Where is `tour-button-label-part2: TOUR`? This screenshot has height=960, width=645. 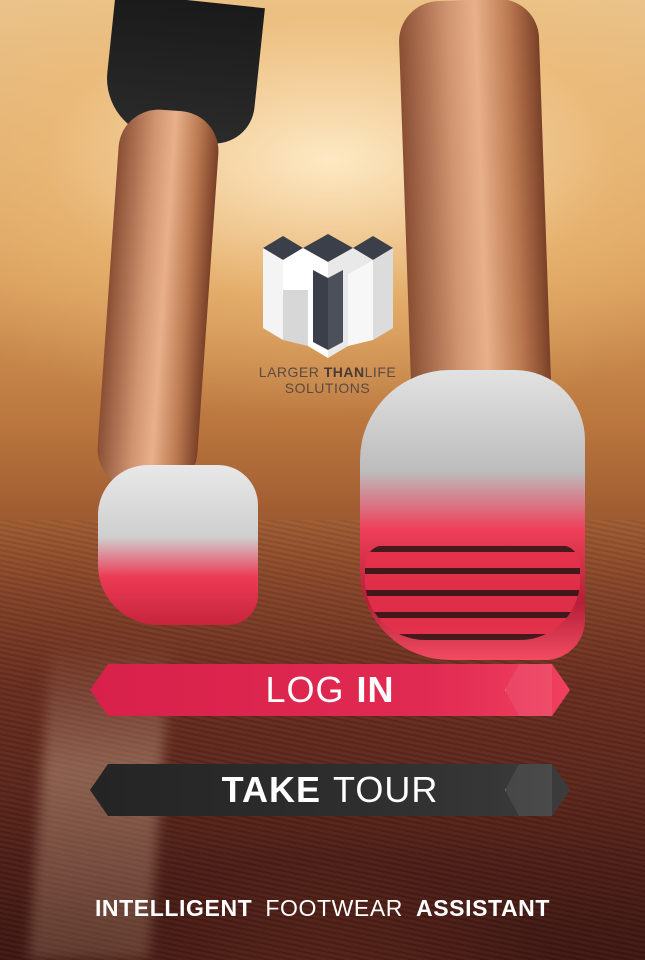
tour-button-label-part2: TOUR is located at coordinates (385, 789).